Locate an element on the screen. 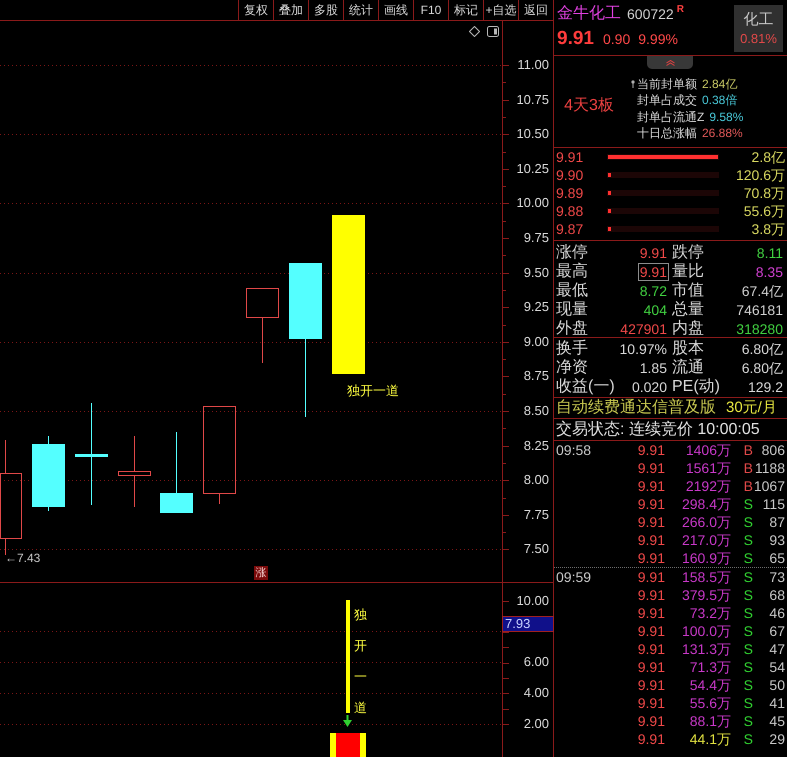  trade-count: 87 is located at coordinates (777, 522).